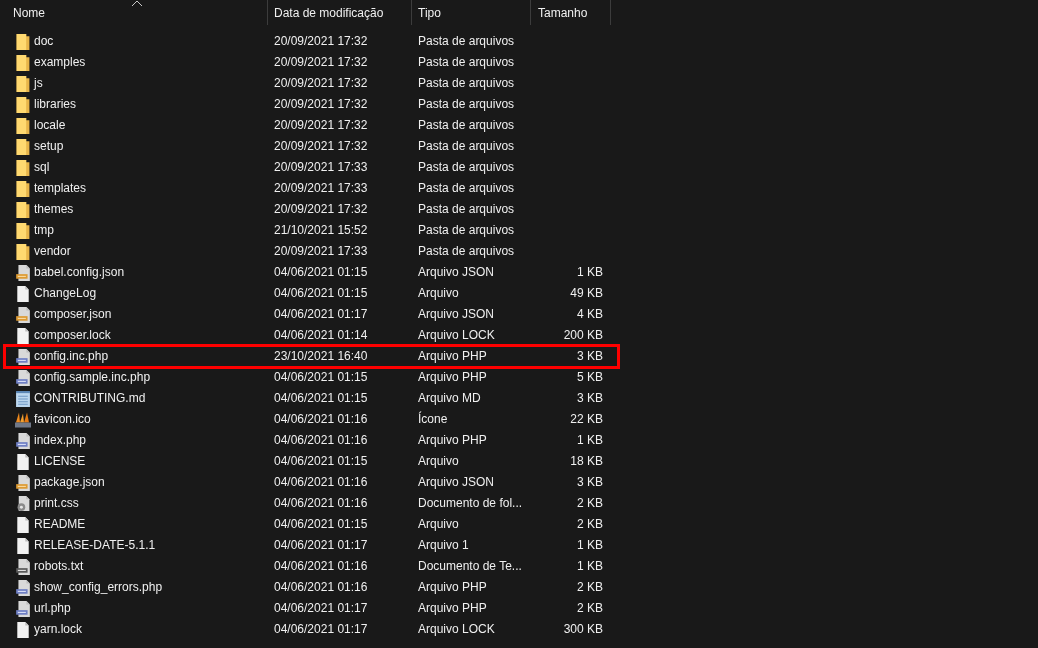 This screenshot has height=648, width=1038. I want to click on column-header: Nome, so click(134, 12).